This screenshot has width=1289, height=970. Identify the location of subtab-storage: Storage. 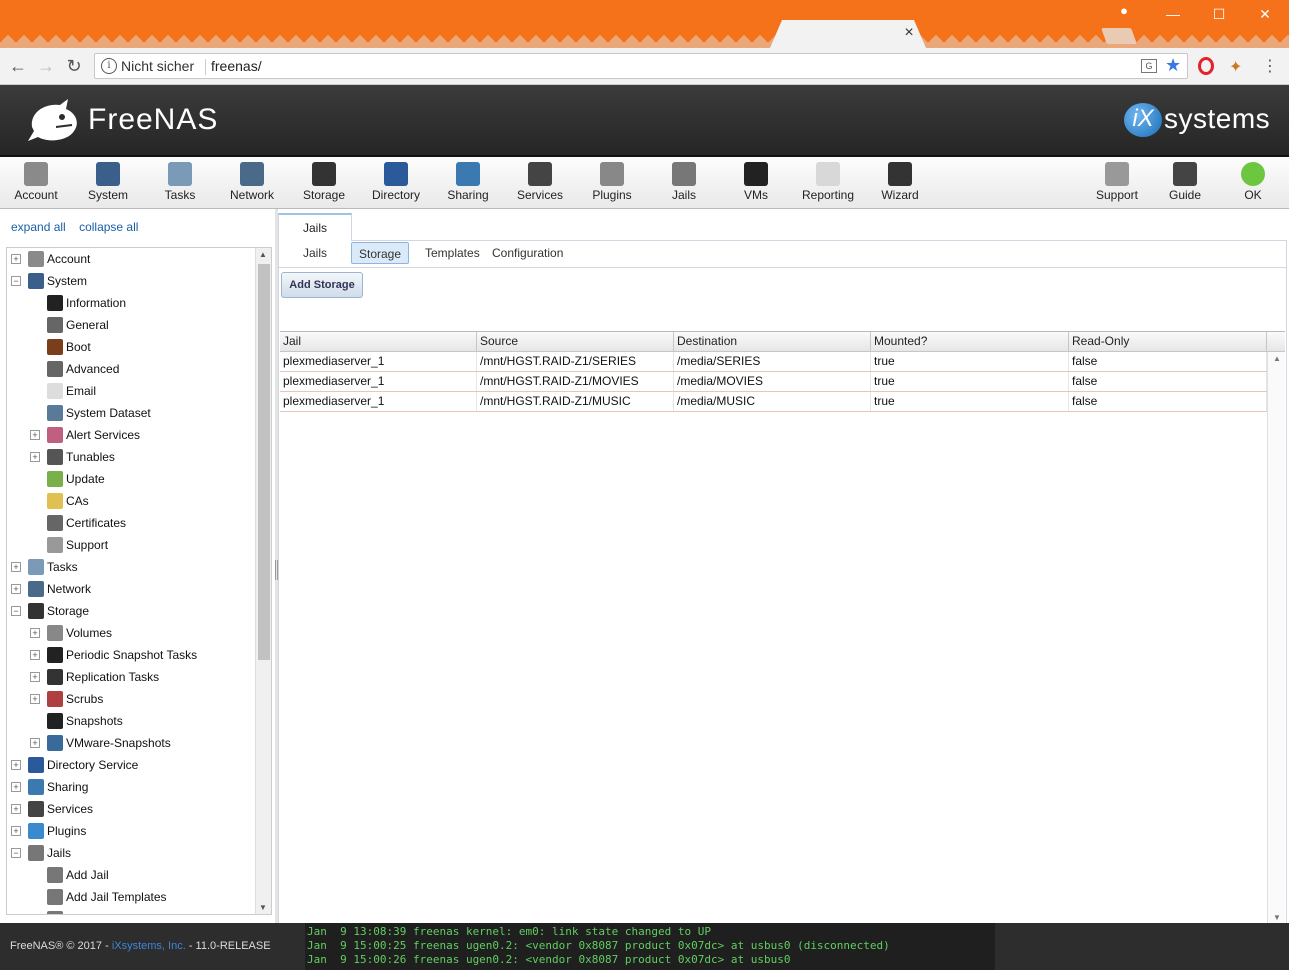
(380, 253).